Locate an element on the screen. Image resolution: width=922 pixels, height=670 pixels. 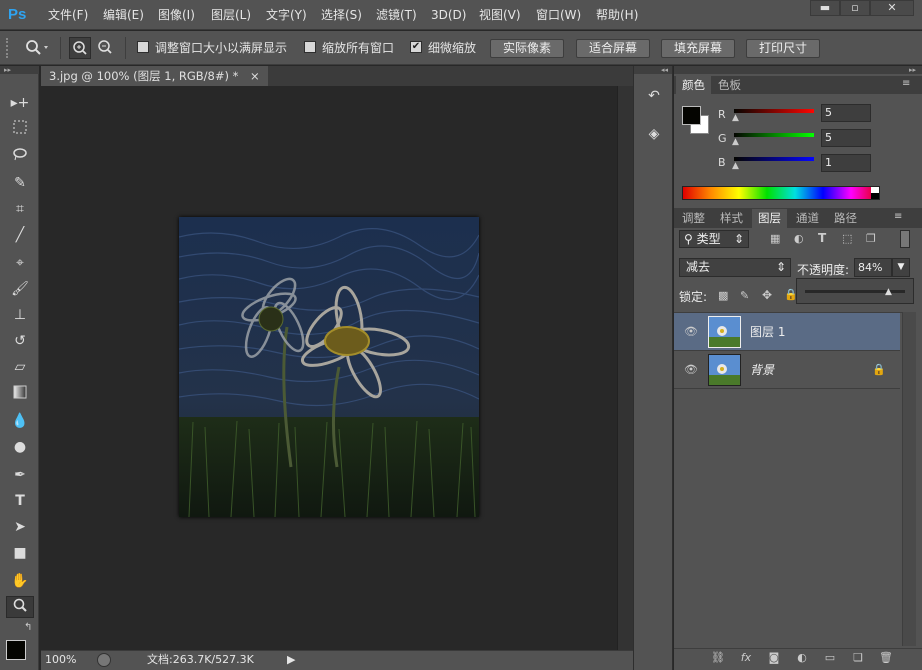
status-info-icon is located at coordinates (104, 660).